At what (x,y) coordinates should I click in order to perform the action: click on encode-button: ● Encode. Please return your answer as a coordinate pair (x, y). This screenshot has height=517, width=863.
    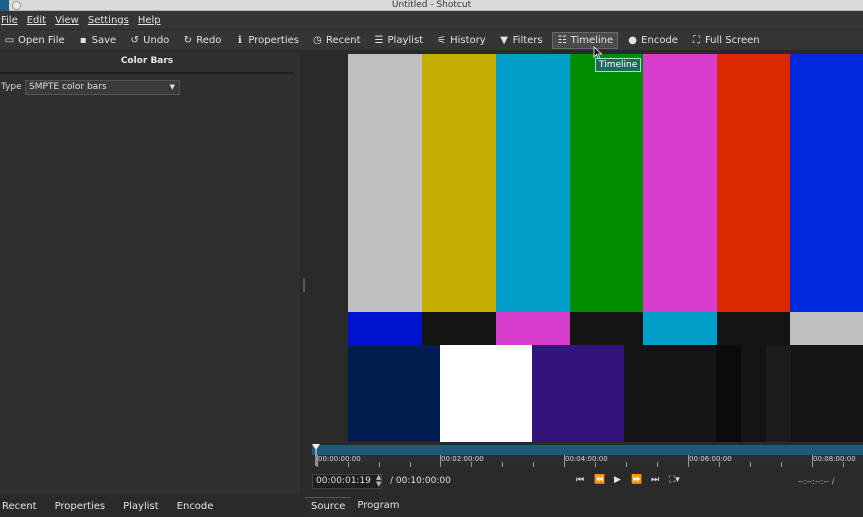
    Looking at the image, I should click on (652, 40).